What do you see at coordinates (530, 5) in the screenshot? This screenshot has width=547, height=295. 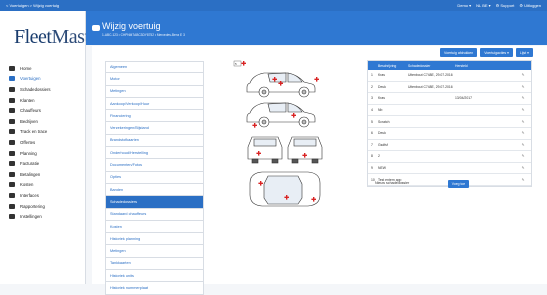 I see `logout-link: ⚙ Uitloggen` at bounding box center [530, 5].